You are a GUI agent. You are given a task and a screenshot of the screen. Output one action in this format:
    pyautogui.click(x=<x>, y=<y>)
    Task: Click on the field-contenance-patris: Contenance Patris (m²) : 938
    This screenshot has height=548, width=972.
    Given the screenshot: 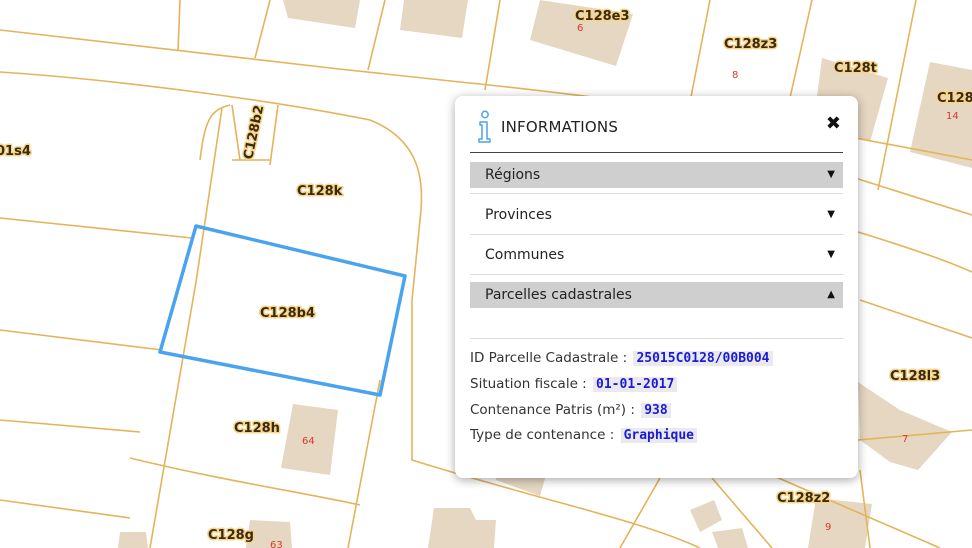 What is the action you would take?
    pyautogui.click(x=570, y=410)
    